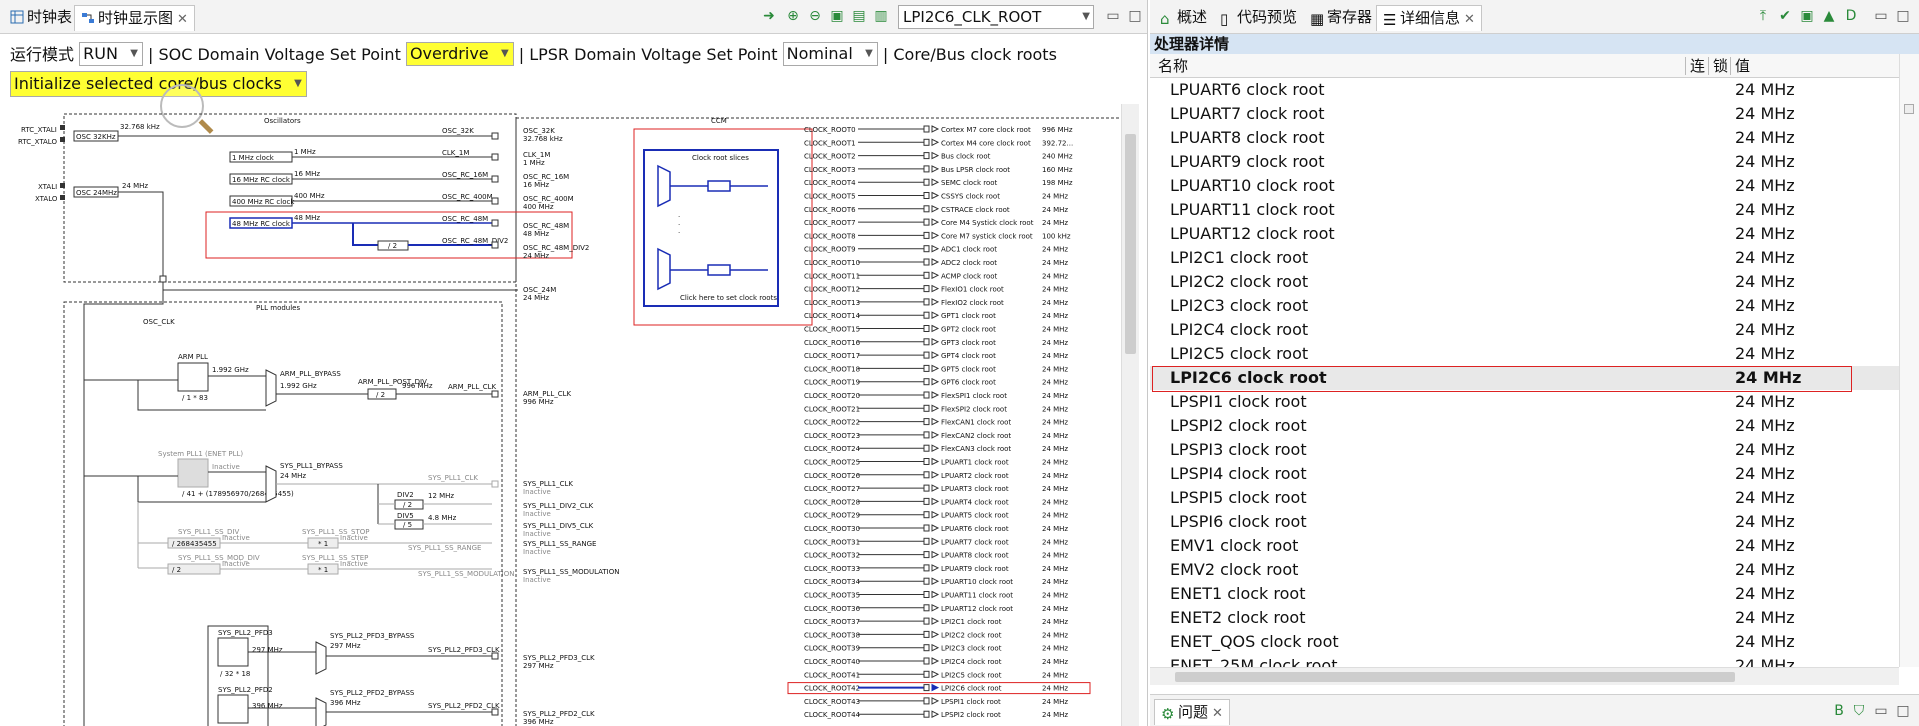  Describe the element at coordinates (987, 223) in the screenshot. I see `clock-root-name: Core M4 Systick clock root` at that location.